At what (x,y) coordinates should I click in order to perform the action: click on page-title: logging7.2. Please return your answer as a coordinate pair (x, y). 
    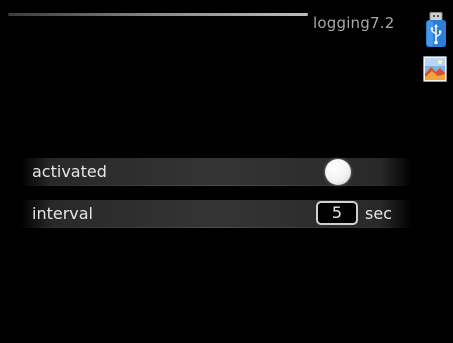
    Looking at the image, I should click on (353, 23).